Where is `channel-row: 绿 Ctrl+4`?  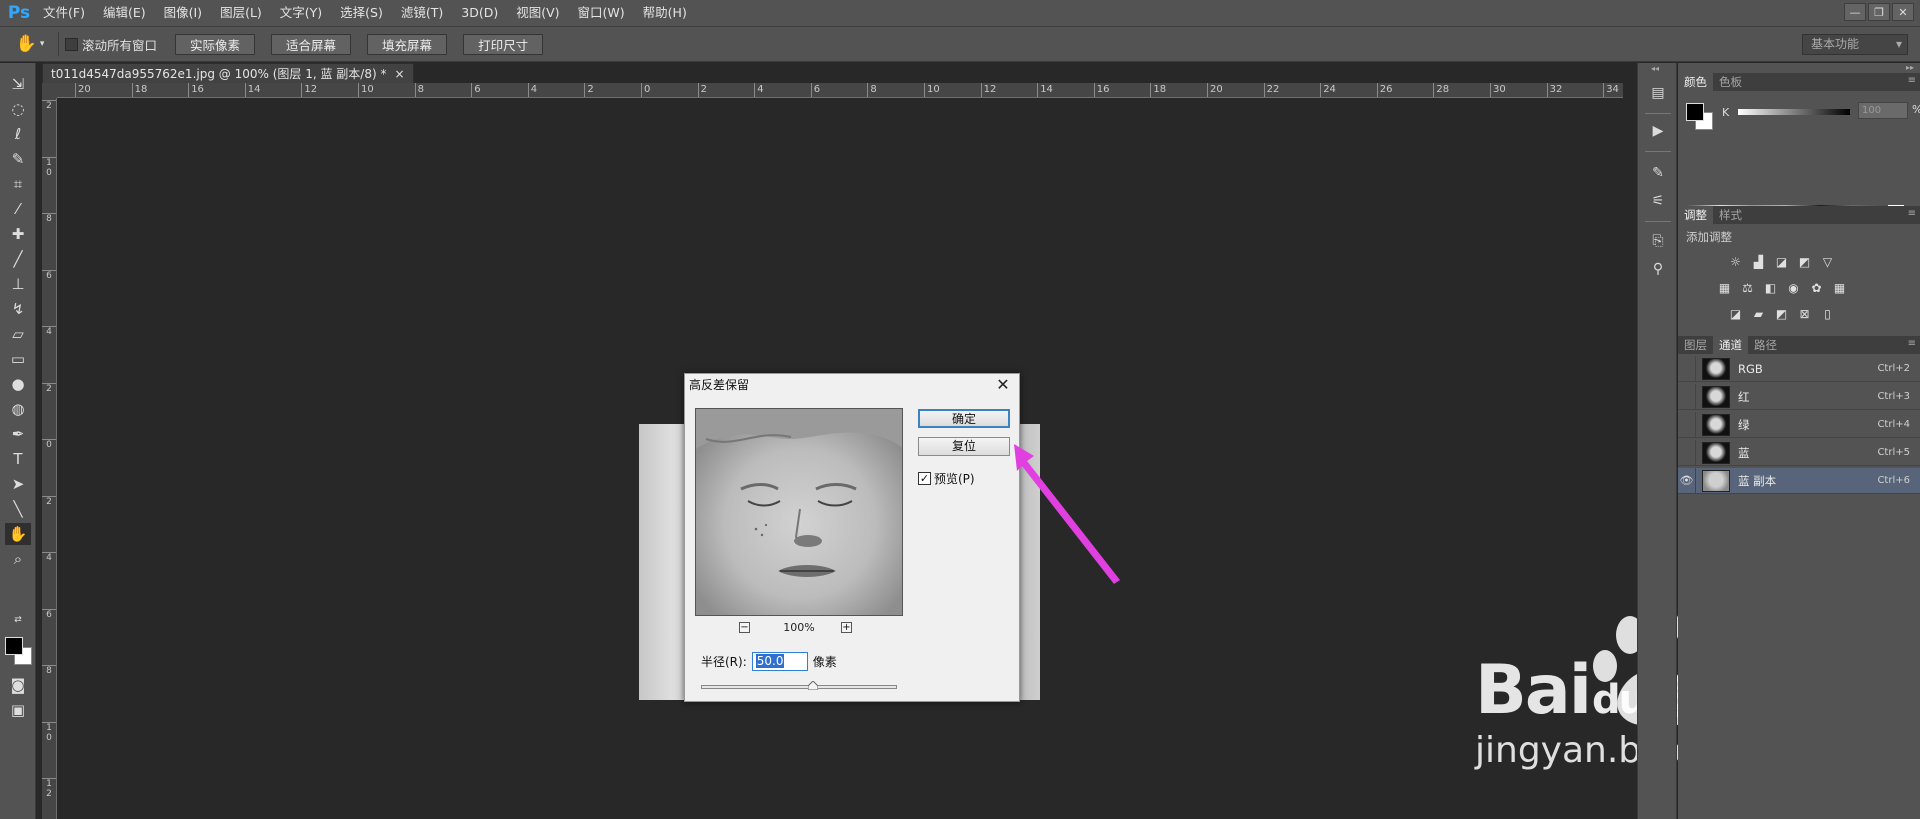 channel-row: 绿 Ctrl+4 is located at coordinates (1799, 424).